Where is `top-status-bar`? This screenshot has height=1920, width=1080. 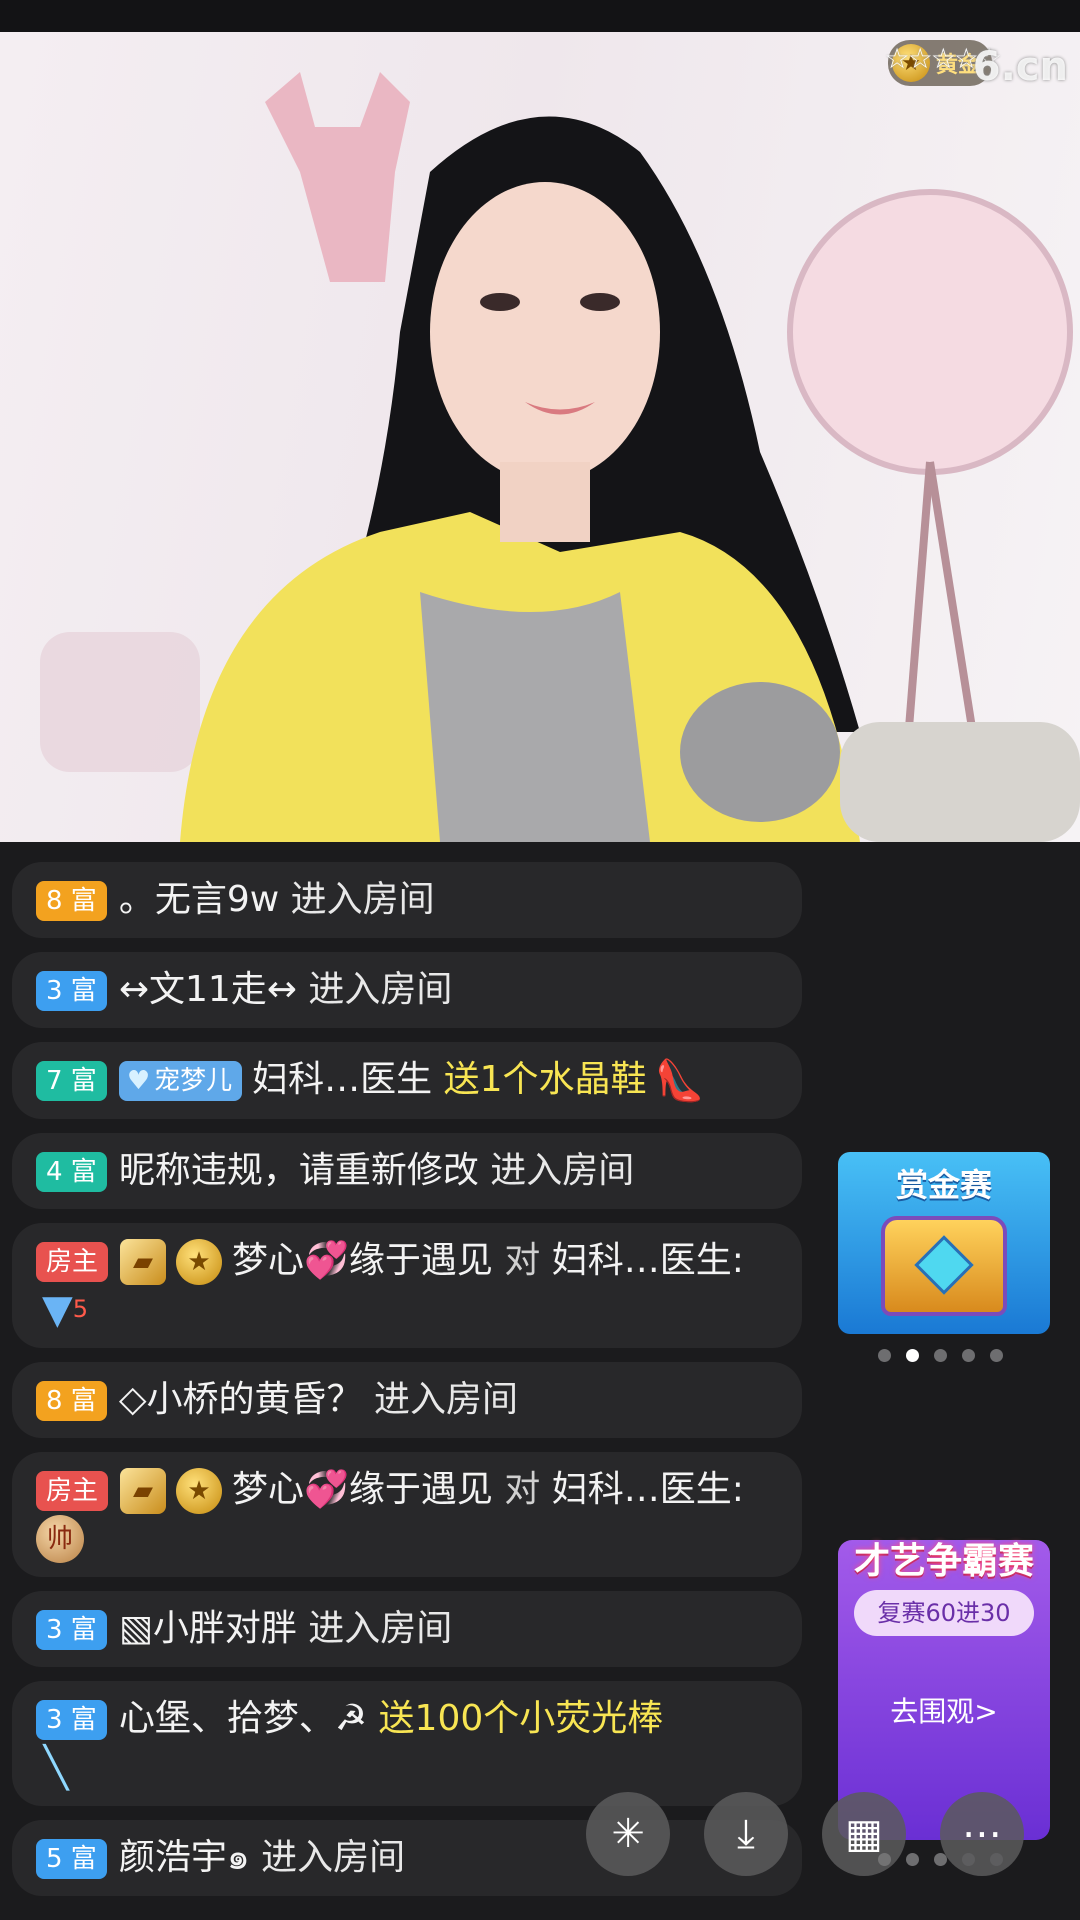 top-status-bar is located at coordinates (540, 16).